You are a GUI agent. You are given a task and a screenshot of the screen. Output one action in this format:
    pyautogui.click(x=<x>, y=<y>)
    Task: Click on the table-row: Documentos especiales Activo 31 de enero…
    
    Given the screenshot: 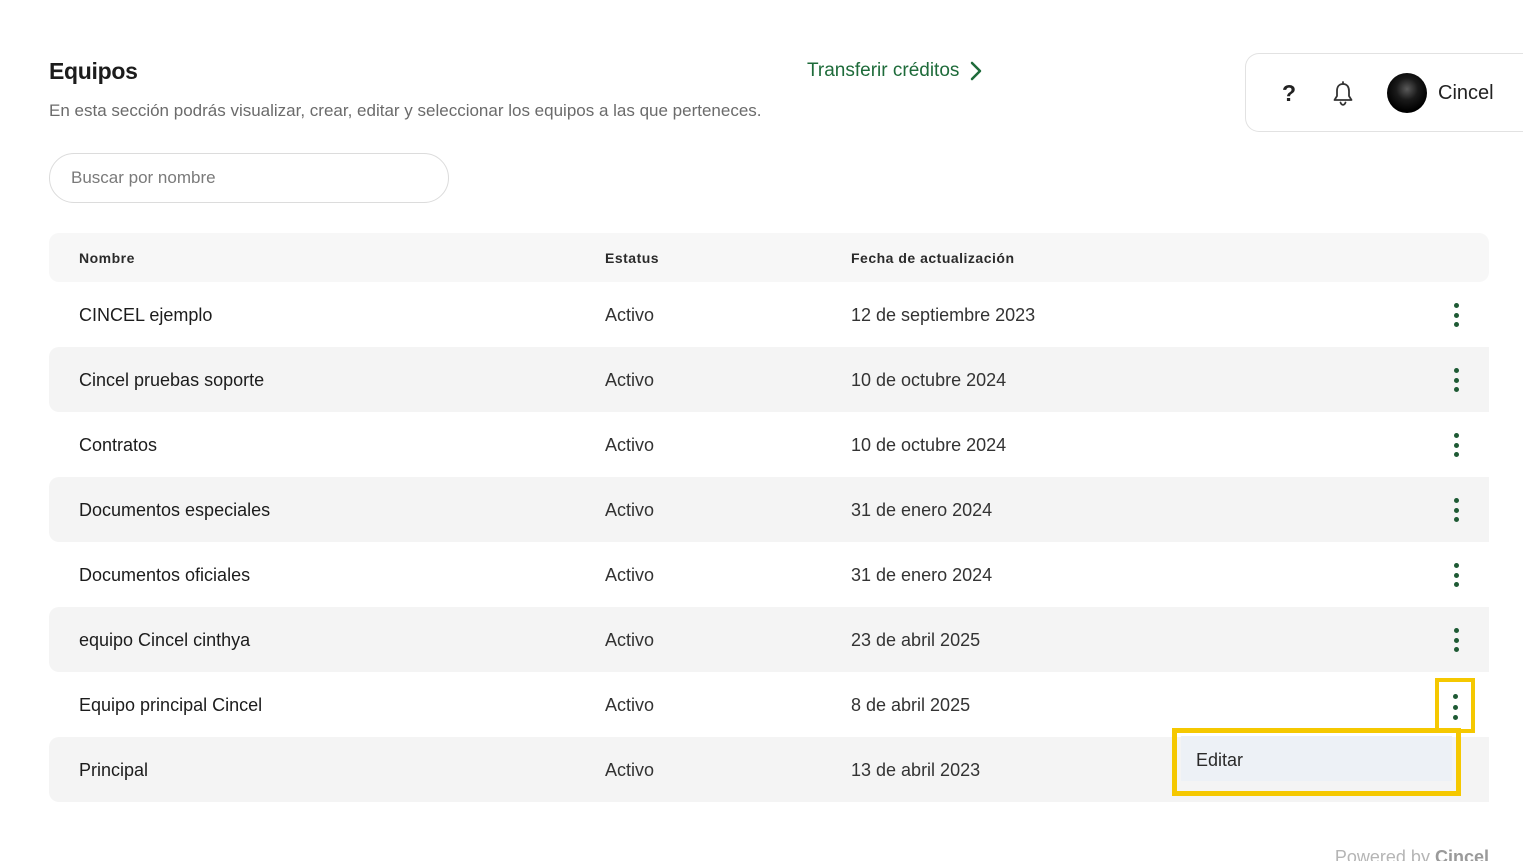 What is the action you would take?
    pyautogui.click(x=769, y=509)
    